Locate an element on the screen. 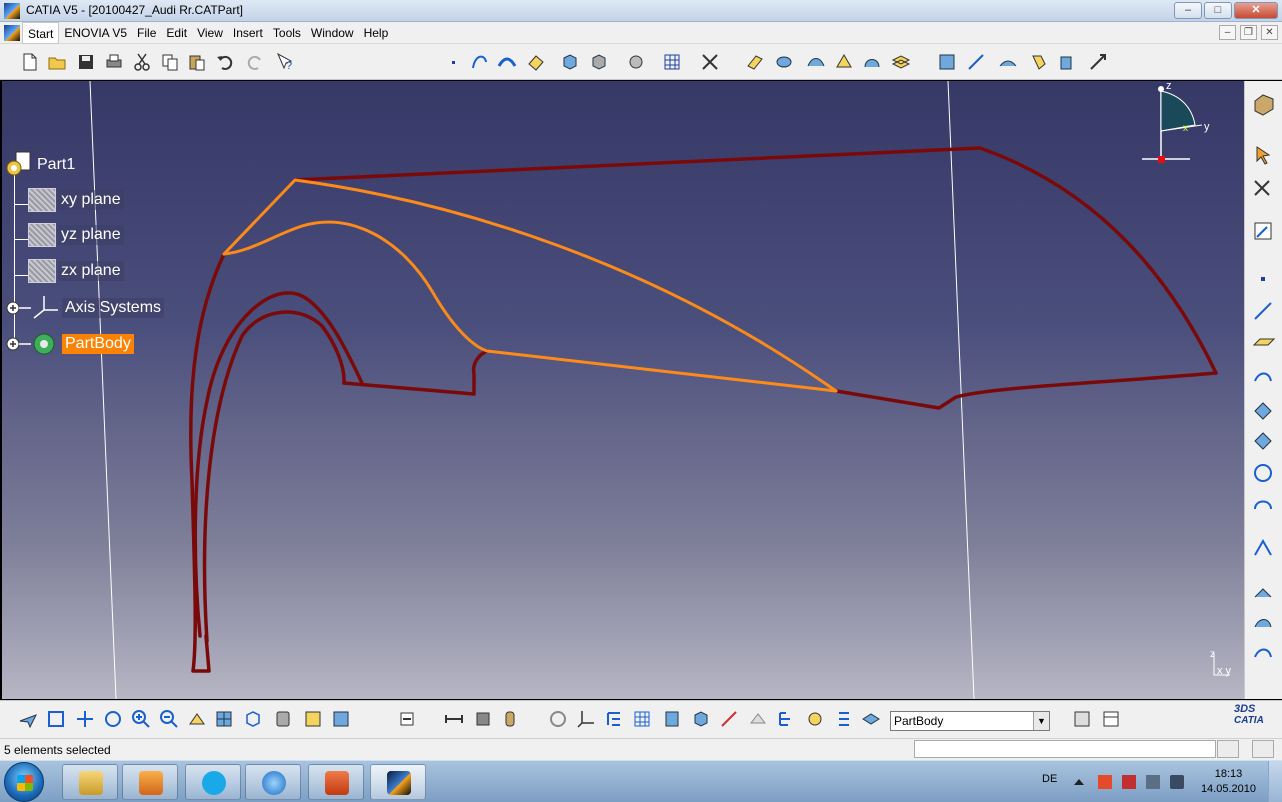 The width and height of the screenshot is (1282, 802). curve-wheel-arch is located at coordinates (274, 476).